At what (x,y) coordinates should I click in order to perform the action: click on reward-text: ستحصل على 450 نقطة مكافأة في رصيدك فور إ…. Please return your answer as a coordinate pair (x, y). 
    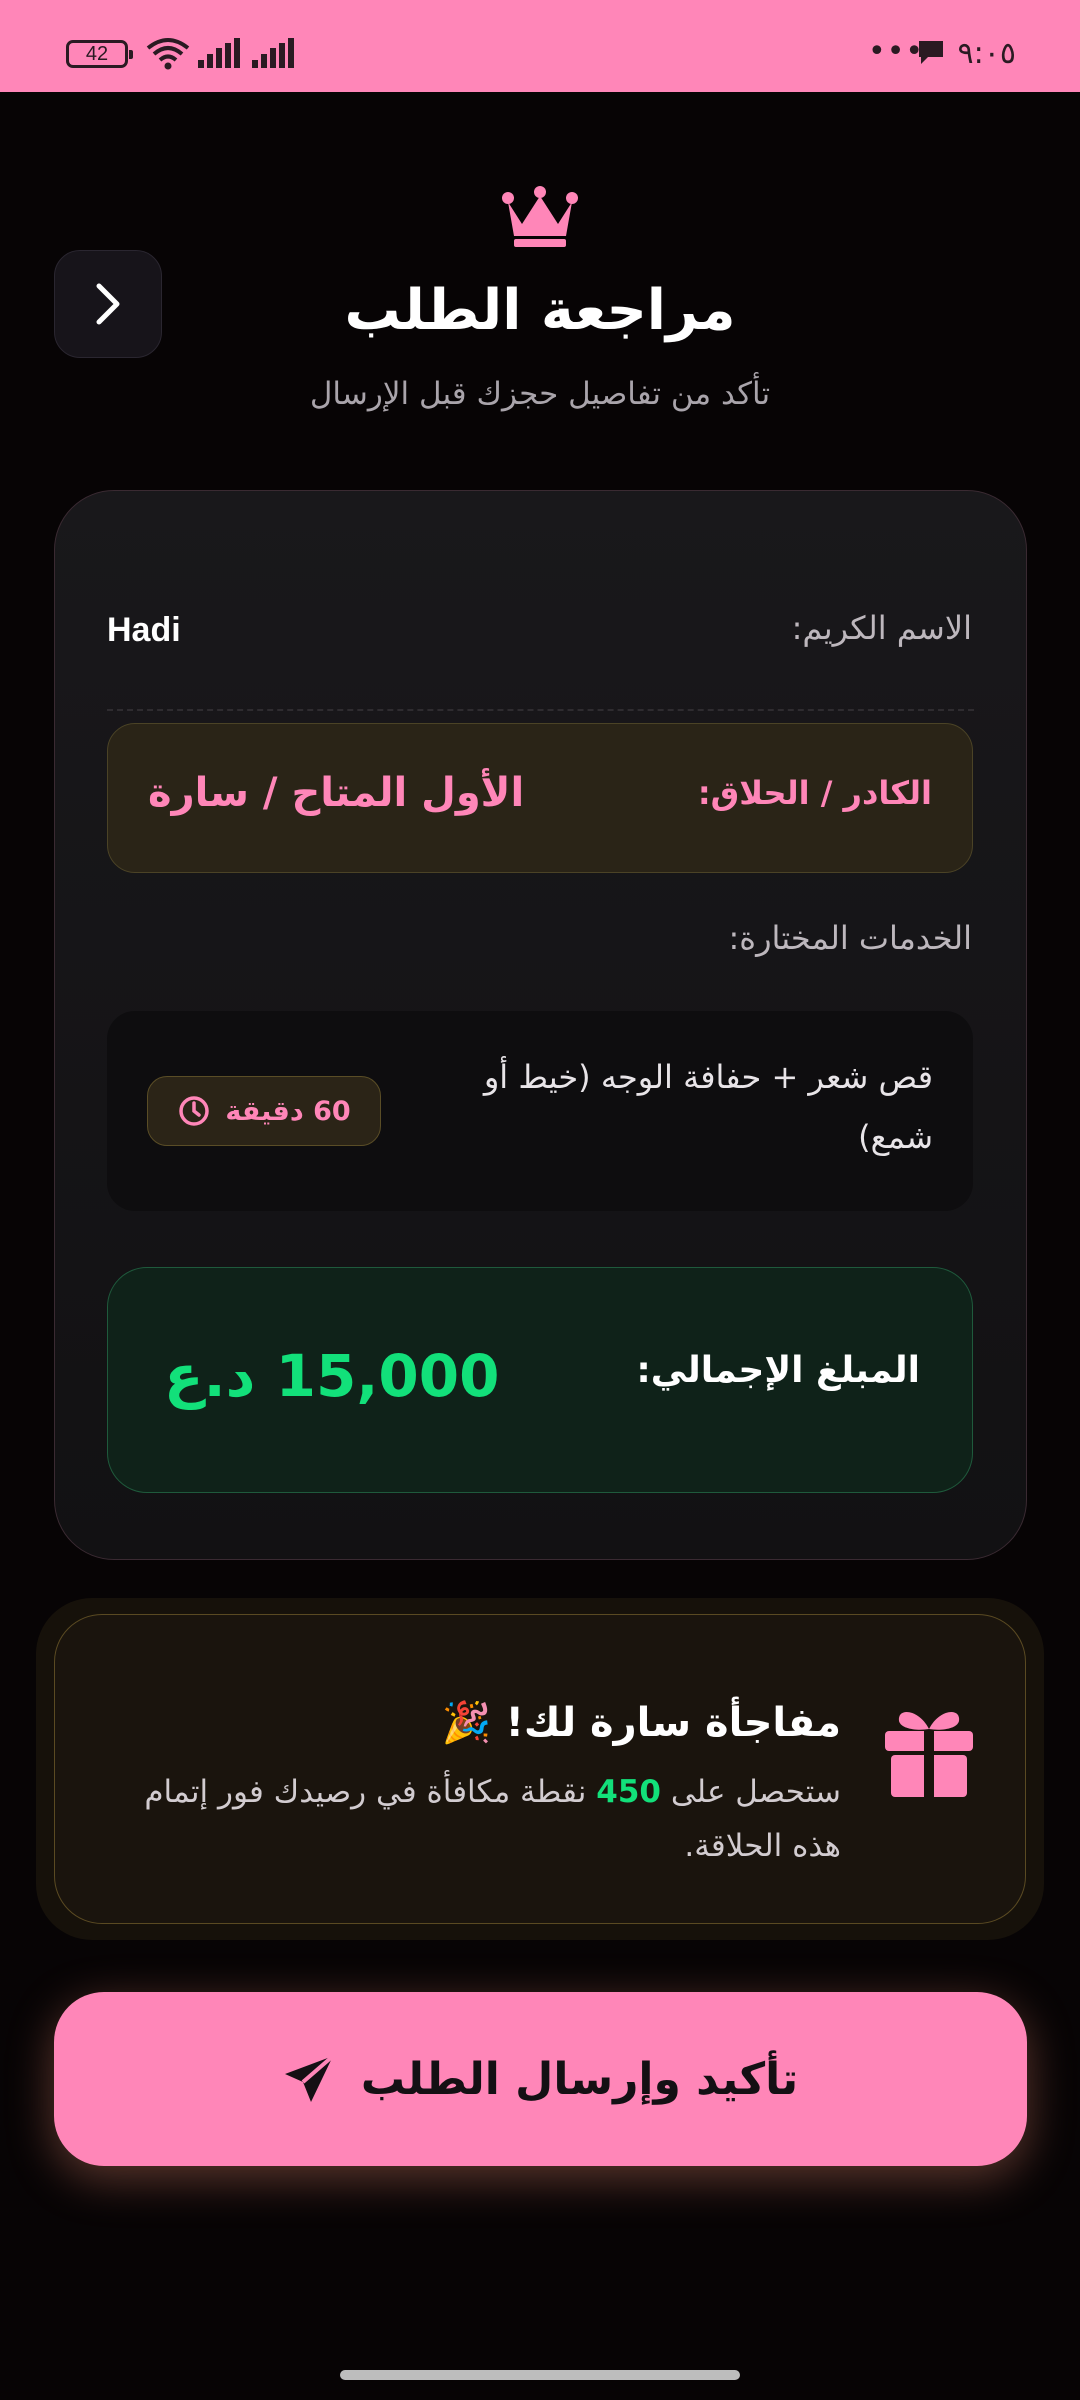
    Looking at the image, I should click on (491, 1819).